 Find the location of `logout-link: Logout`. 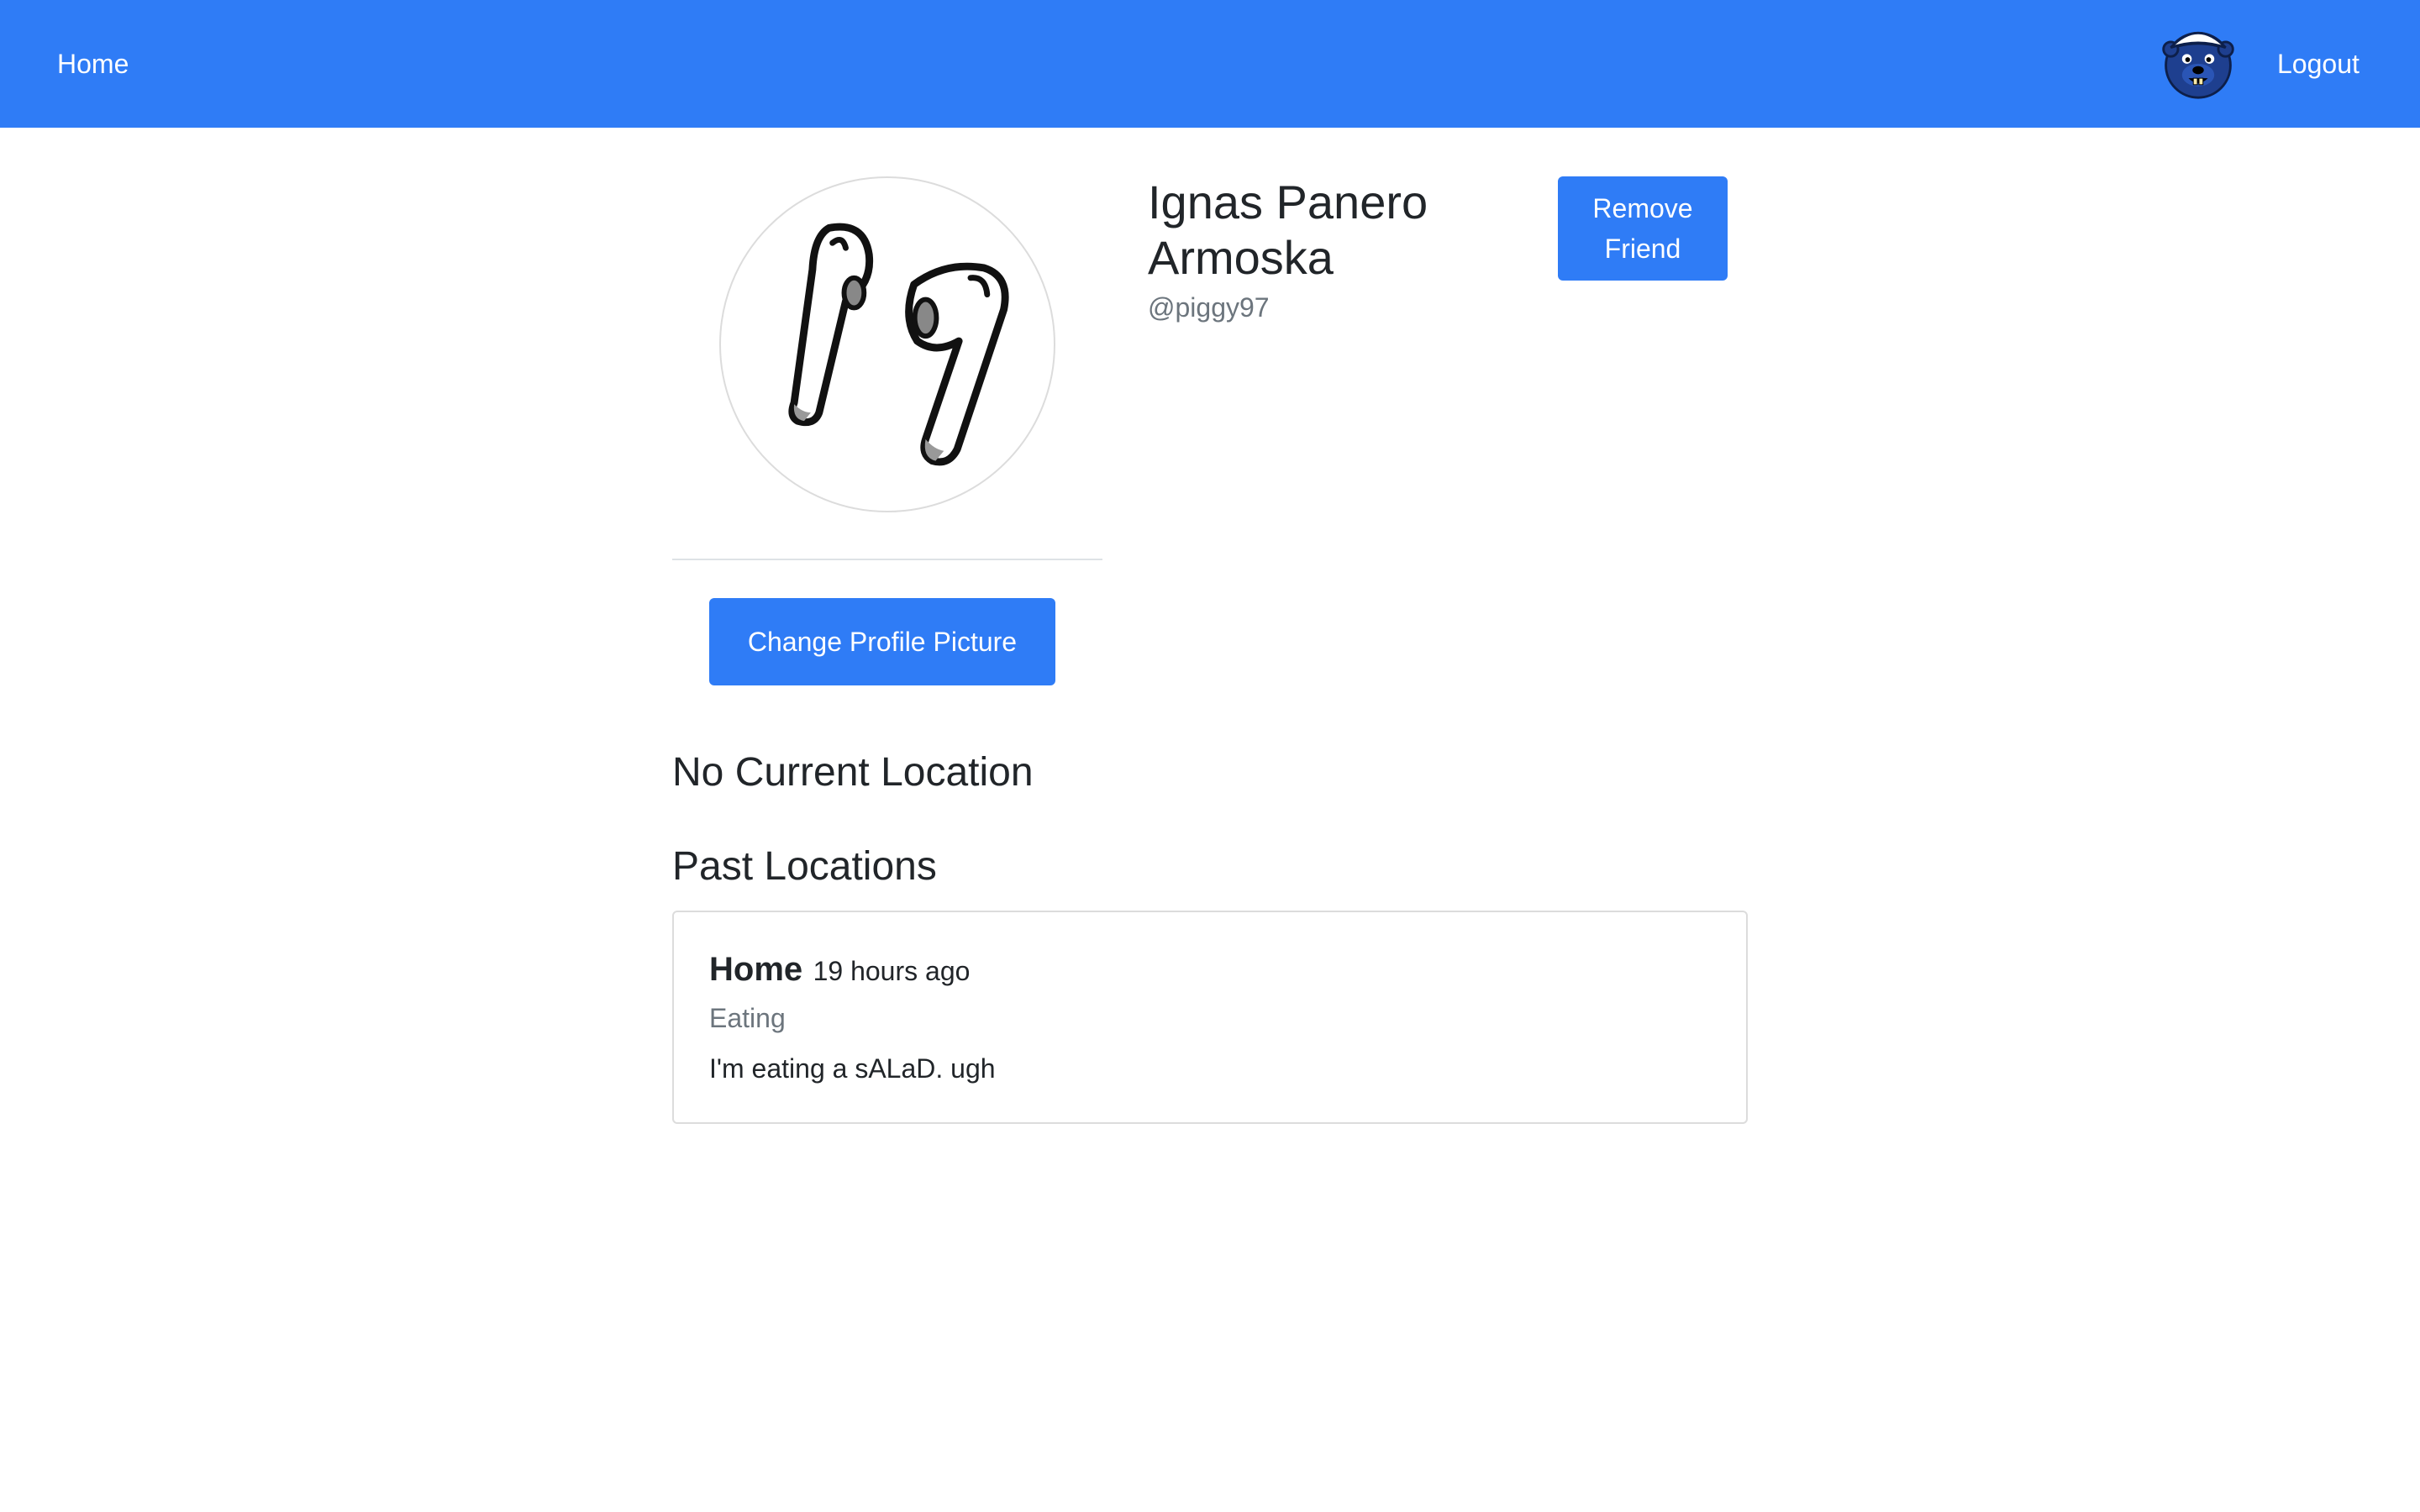

logout-link: Logout is located at coordinates (2318, 64).